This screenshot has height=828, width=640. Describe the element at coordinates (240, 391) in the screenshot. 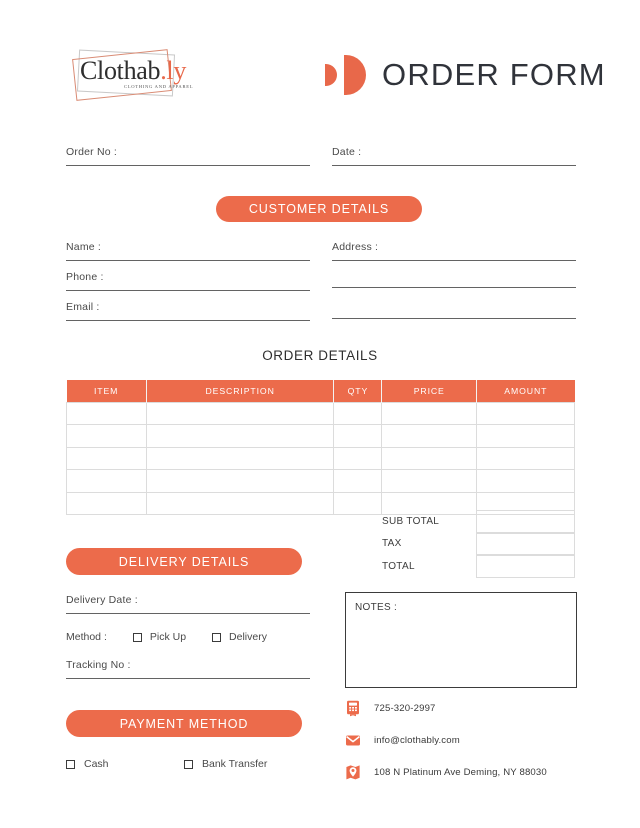

I see `column-header-description: DESCRIPTION` at that location.